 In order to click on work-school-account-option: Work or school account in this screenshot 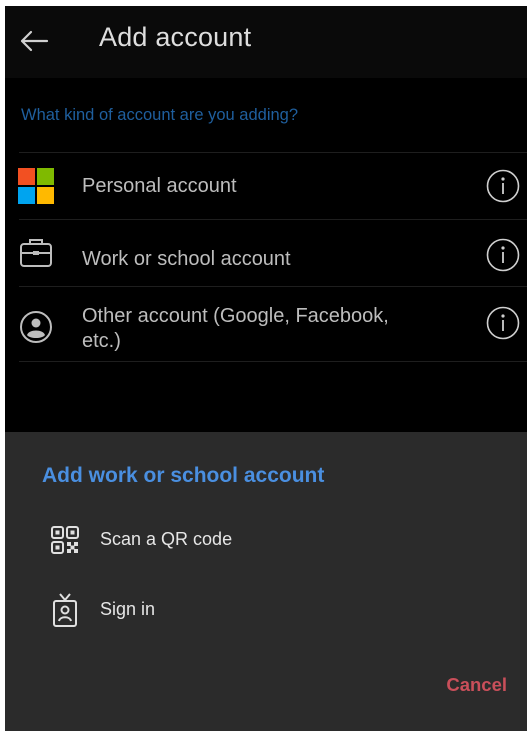, I will do `click(266, 253)`.